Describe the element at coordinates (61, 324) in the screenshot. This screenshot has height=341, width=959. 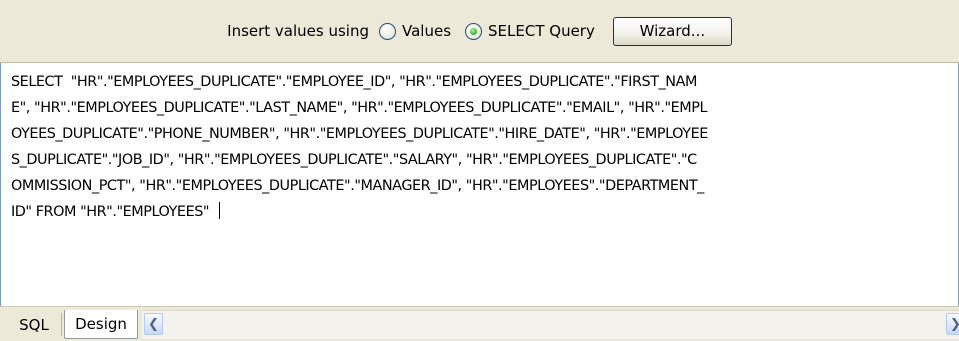
I see `tab-divider` at that location.